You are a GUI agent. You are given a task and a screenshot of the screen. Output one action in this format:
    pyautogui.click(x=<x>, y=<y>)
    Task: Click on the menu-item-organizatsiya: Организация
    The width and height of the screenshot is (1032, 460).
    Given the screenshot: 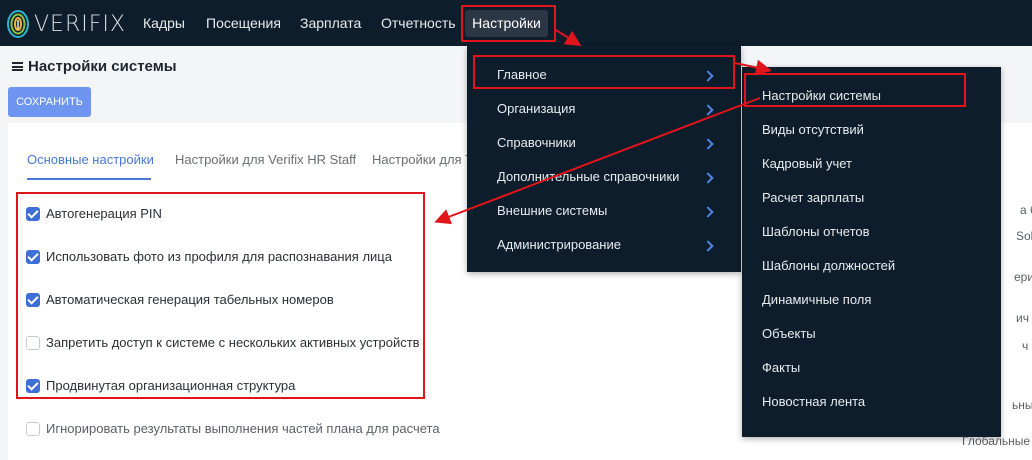 What is the action you would take?
    pyautogui.click(x=536, y=108)
    